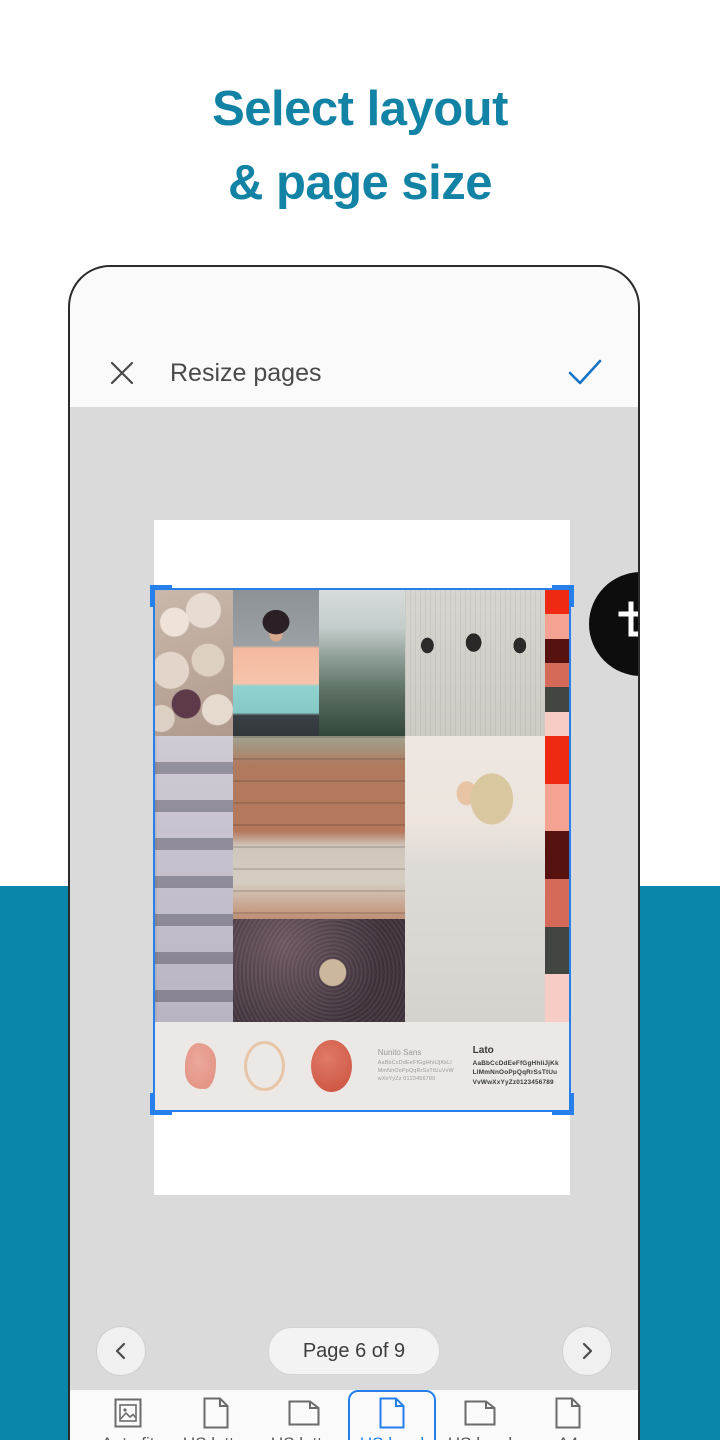 This screenshot has height=1440, width=720. What do you see at coordinates (474, 879) in the screenshot?
I see `photo-blonde-portrait` at bounding box center [474, 879].